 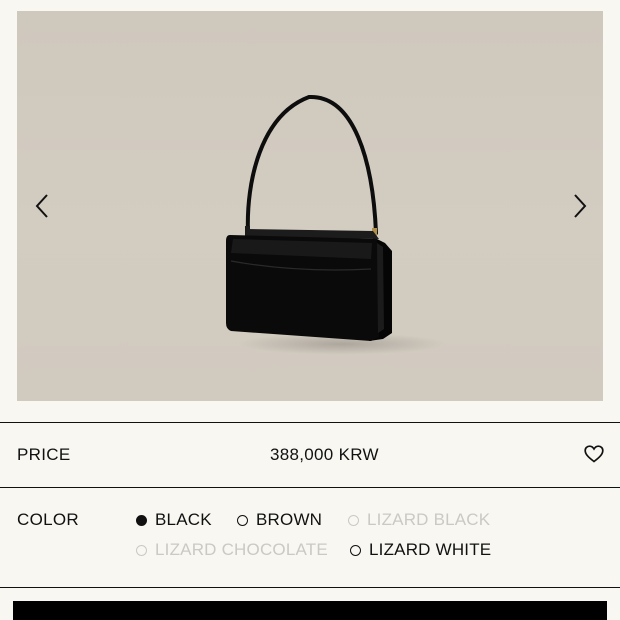 What do you see at coordinates (310, 610) in the screenshot?
I see `add-to-cart-button` at bounding box center [310, 610].